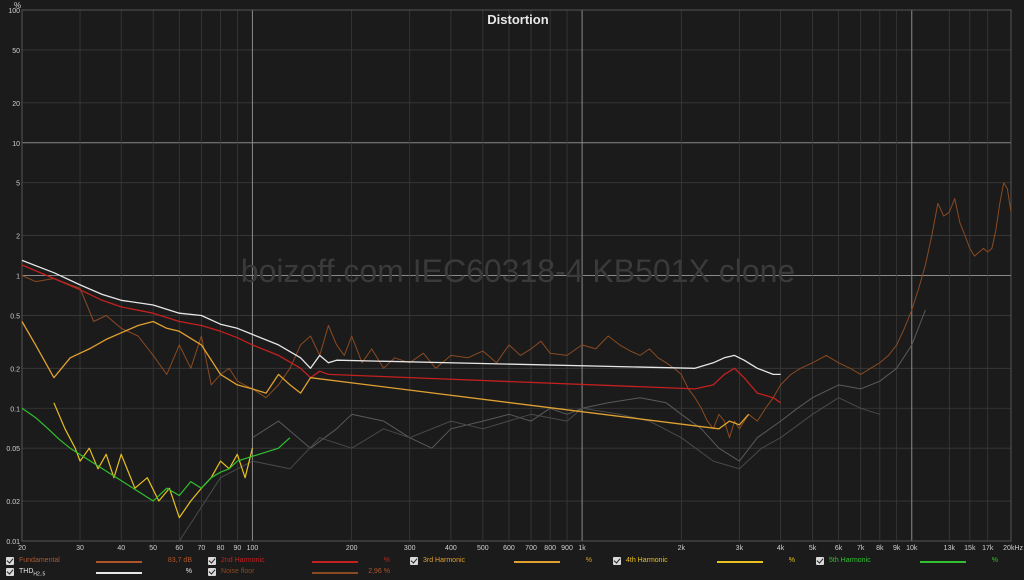 This screenshot has width=1024, height=580. I want to click on x-tick-label: 70, so click(201, 548).